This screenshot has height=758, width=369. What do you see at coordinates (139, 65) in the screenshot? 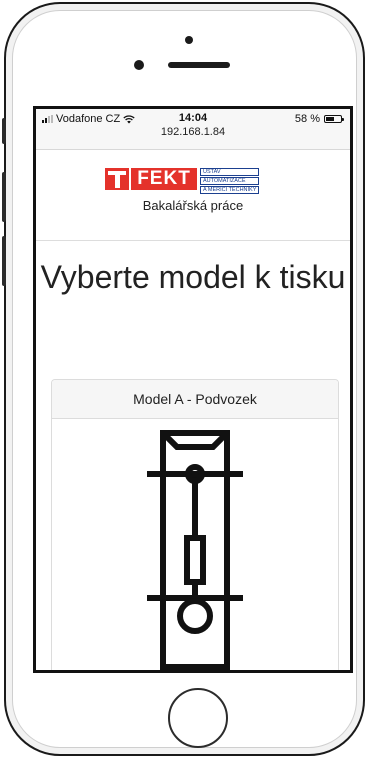
I see `front-camera` at bounding box center [139, 65].